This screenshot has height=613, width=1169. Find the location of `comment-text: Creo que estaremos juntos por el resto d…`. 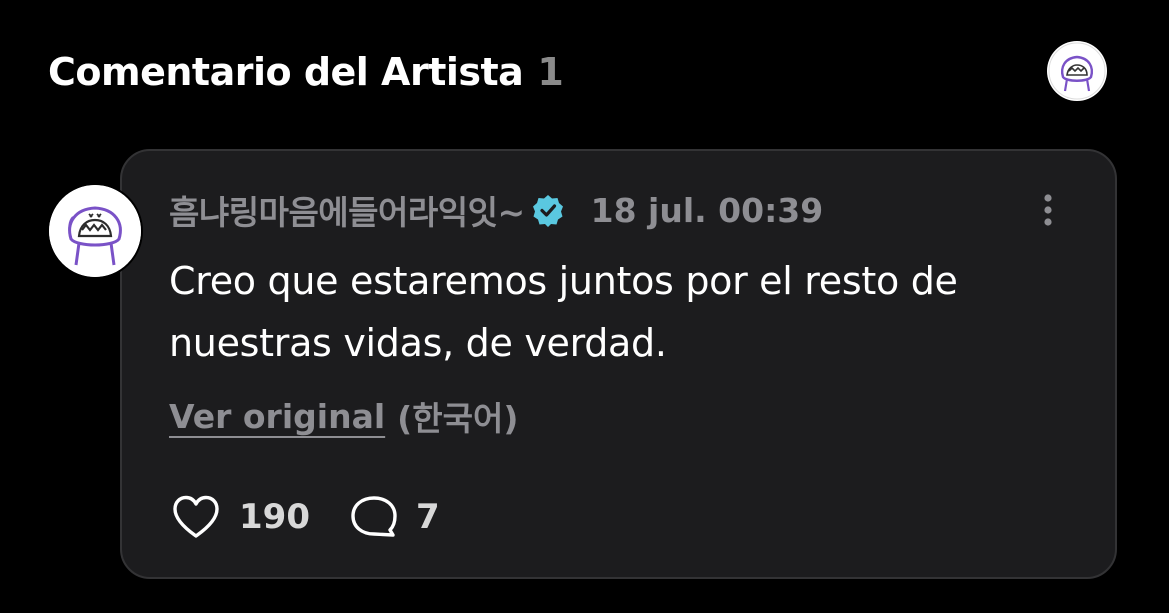

comment-text: Creo que estaremos juntos por el resto d… is located at coordinates (563, 312).